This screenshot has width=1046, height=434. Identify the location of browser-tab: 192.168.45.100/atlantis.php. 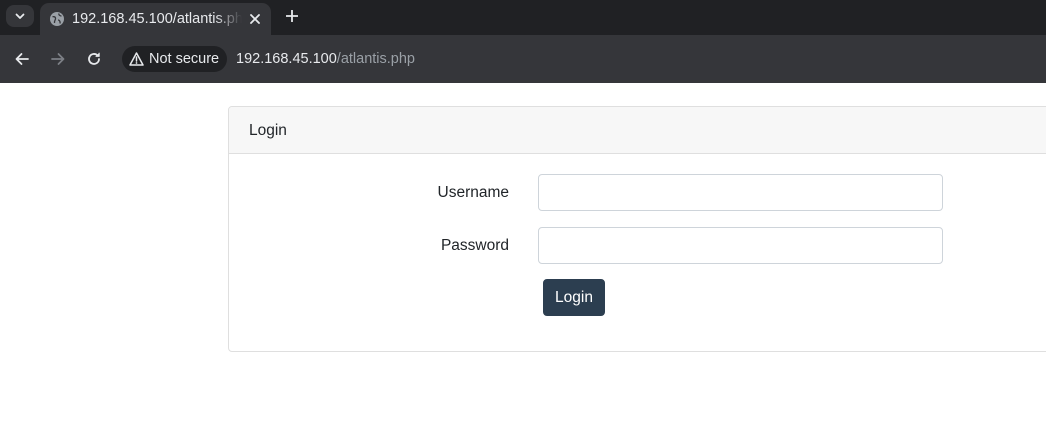
(155, 19).